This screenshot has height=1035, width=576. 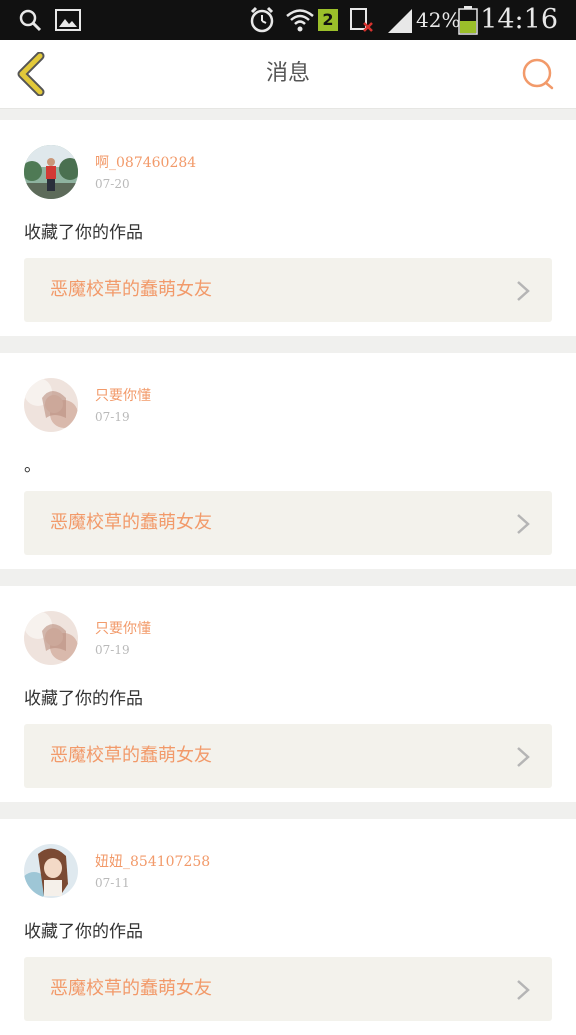 I want to click on gallery-icon, so click(x=68, y=20).